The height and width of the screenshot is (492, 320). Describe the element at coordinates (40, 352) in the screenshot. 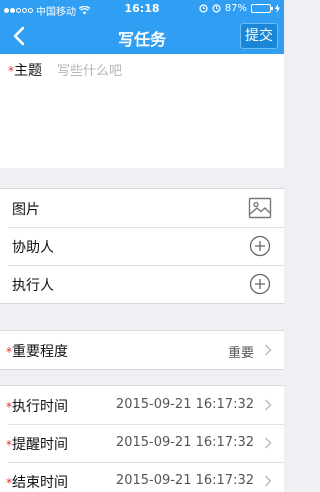

I see `importance-label-text: 重要程度` at that location.